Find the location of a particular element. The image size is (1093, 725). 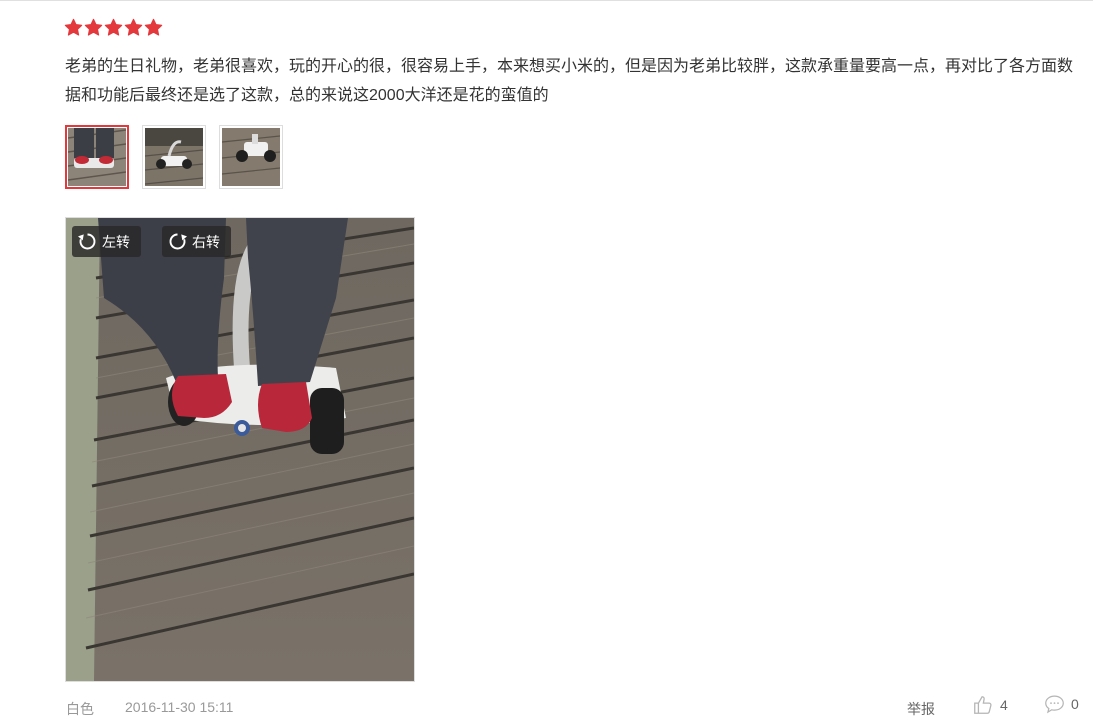

photo-scooter-on-deck-icon is located at coordinates (174, 157).